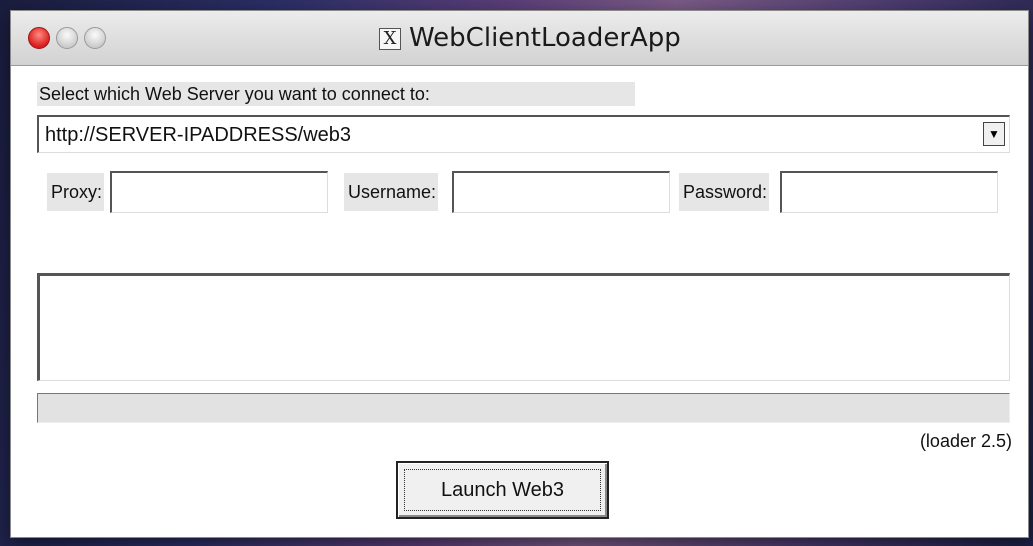  I want to click on password-input, so click(889, 192).